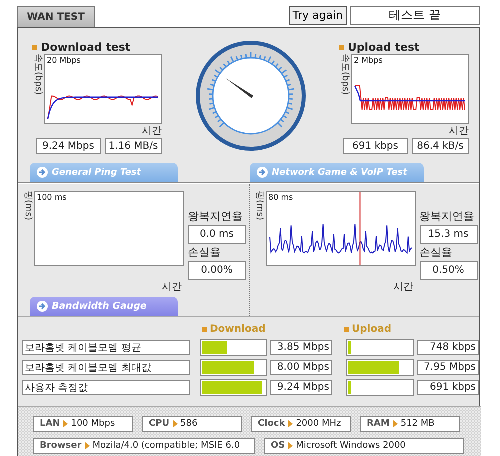 The width and height of the screenshot is (500, 456). Describe the element at coordinates (159, 424) in the screenshot. I see `info-label: CPU` at that location.